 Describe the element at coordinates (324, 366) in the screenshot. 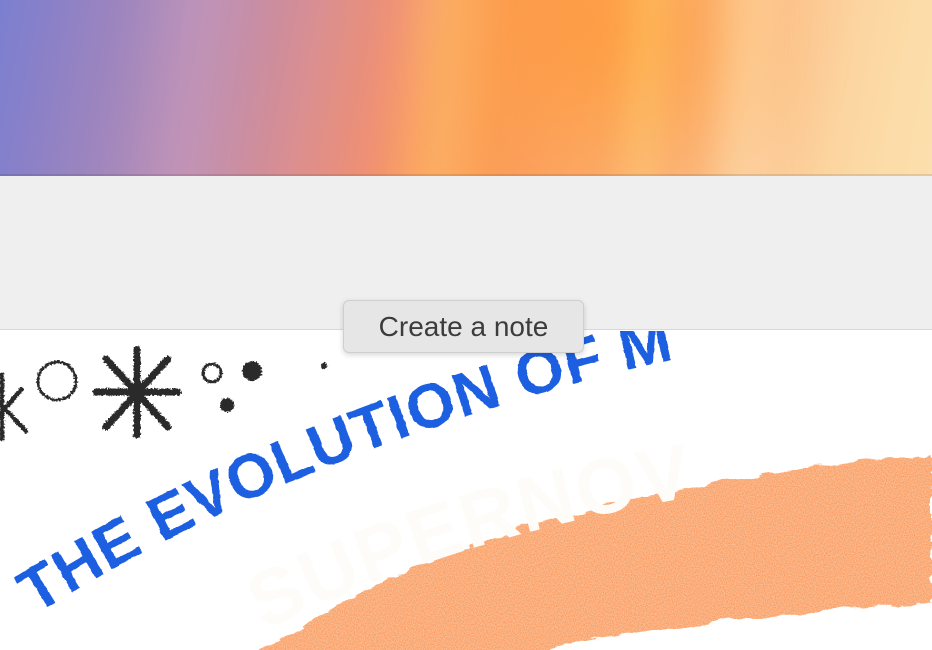

I see `dot-icon` at that location.